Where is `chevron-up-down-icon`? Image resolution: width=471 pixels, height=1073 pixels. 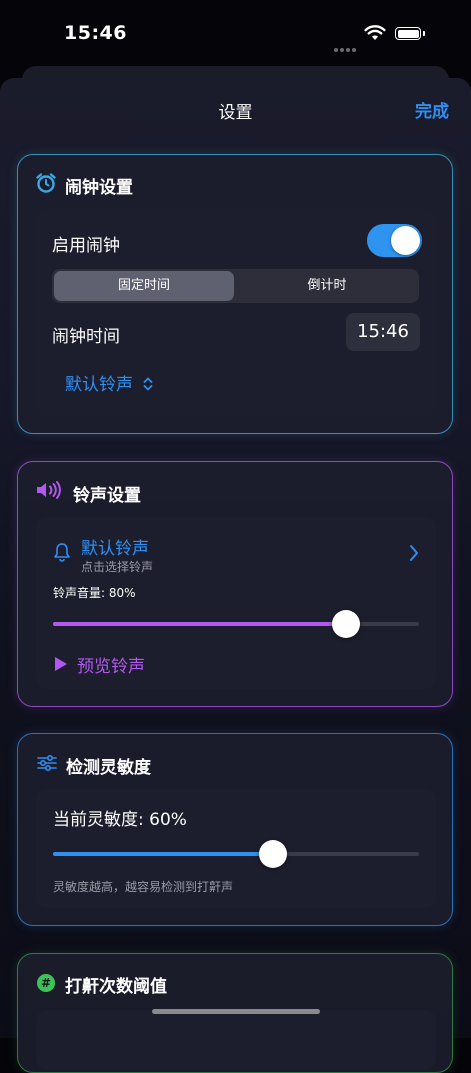 chevron-up-down-icon is located at coordinates (148, 384).